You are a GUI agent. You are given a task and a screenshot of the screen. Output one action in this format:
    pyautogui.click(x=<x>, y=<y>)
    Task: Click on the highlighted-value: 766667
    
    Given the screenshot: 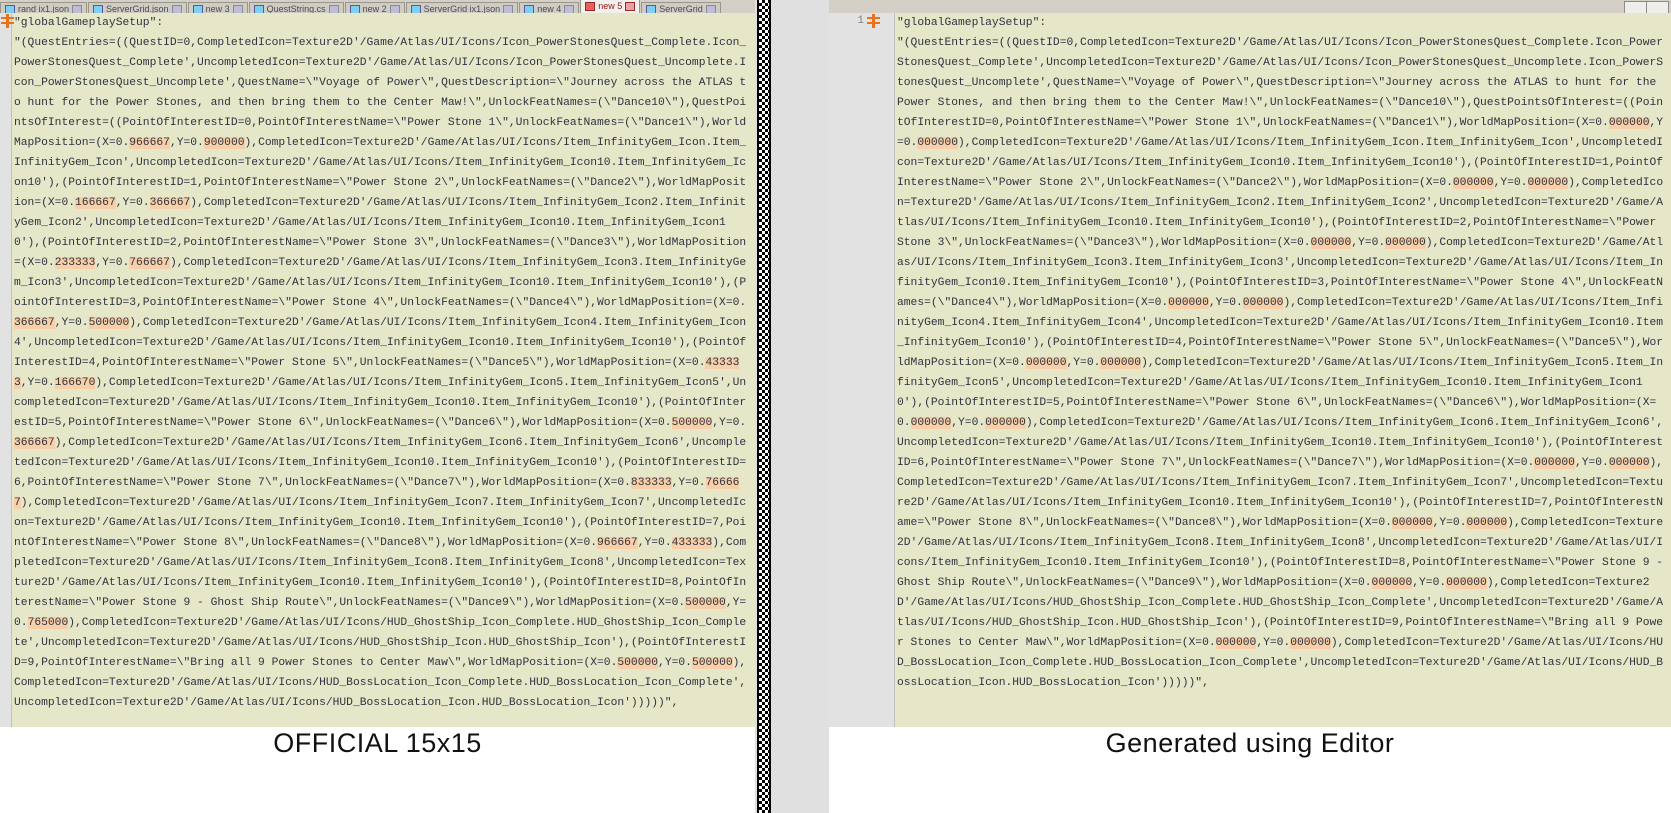 What is the action you would take?
    pyautogui.click(x=149, y=263)
    